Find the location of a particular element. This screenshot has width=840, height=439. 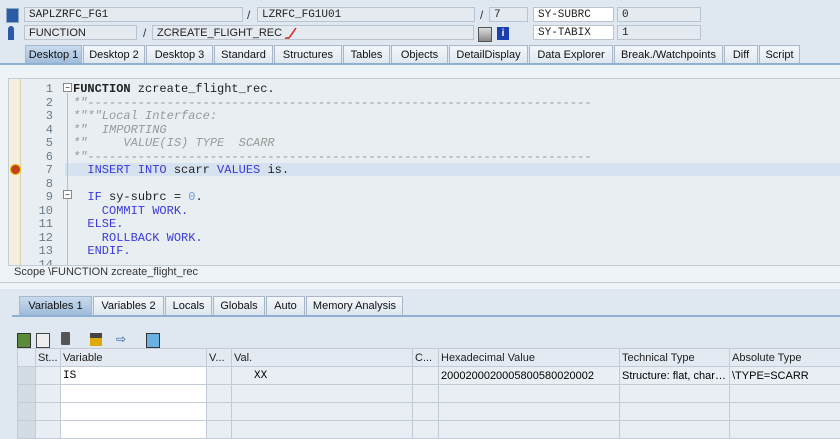

code-line: ROLLBACK WORK. is located at coordinates (138, 238).